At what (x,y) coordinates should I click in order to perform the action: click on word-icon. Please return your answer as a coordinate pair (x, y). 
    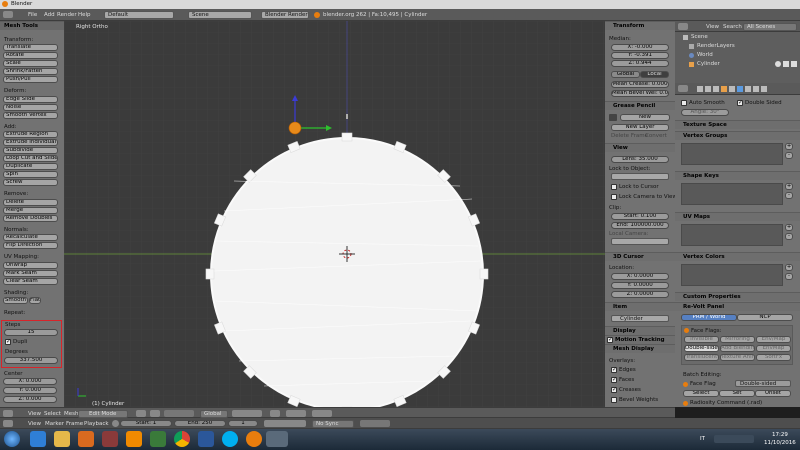
    Looking at the image, I should click on (206, 439).